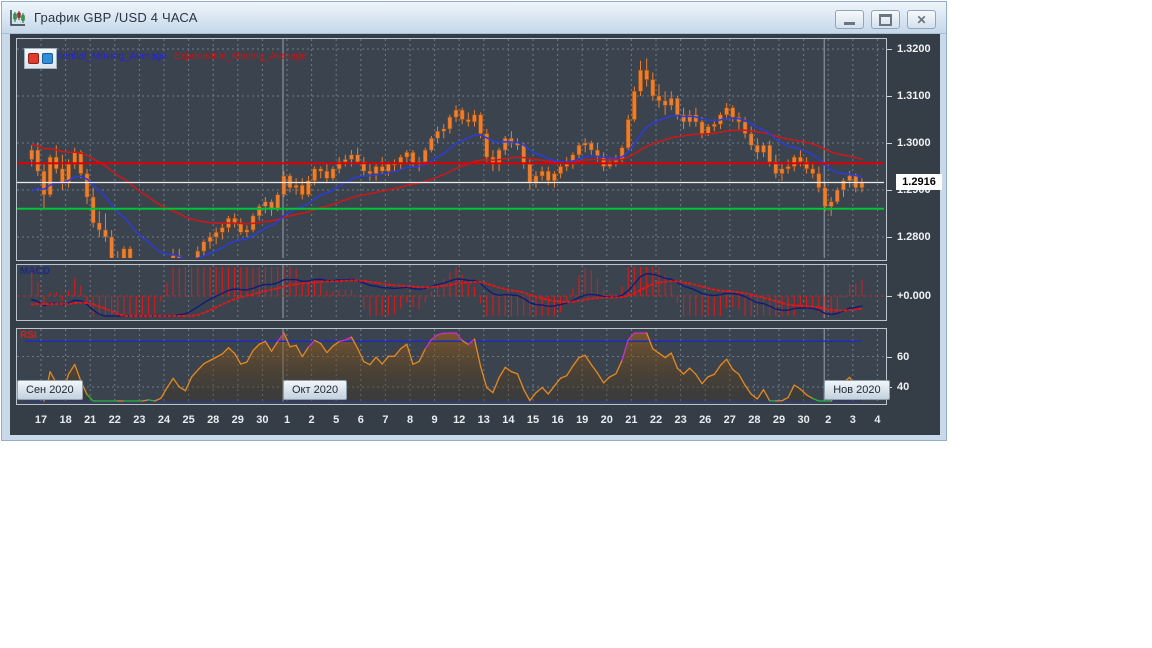 The image size is (1152, 648). Describe the element at coordinates (35, 271) in the screenshot. I see `macd-pane-label: MACD` at that location.